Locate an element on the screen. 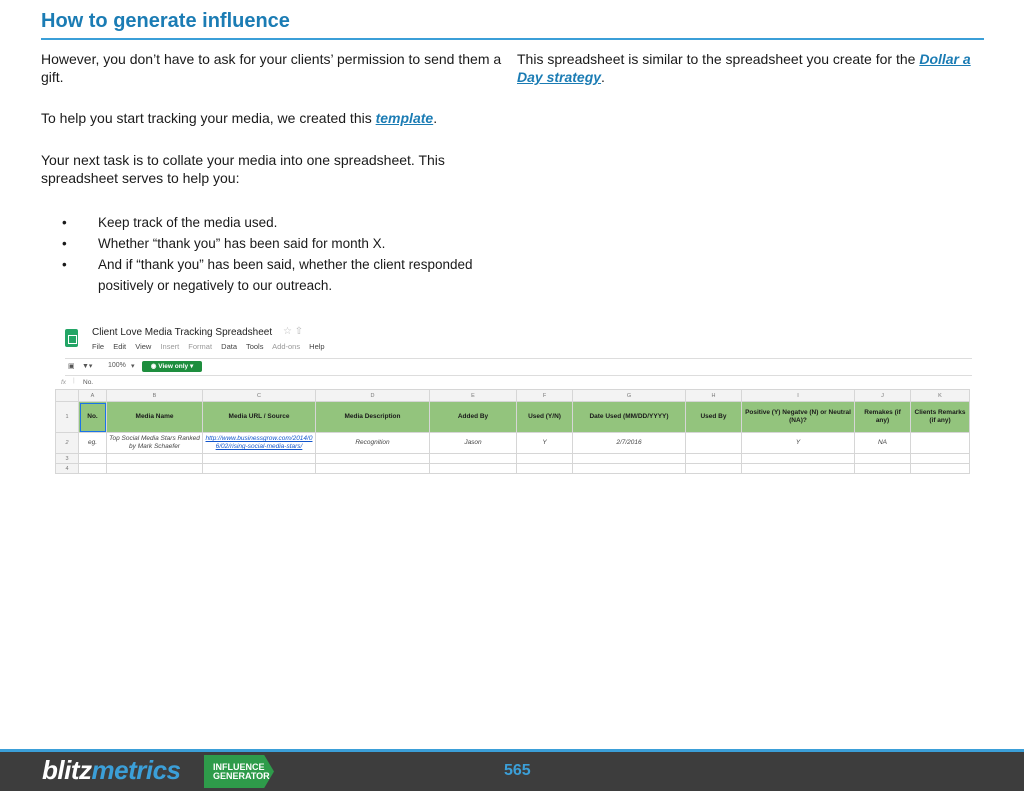 The image size is (1024, 791). formula-input: No. is located at coordinates (88, 382).